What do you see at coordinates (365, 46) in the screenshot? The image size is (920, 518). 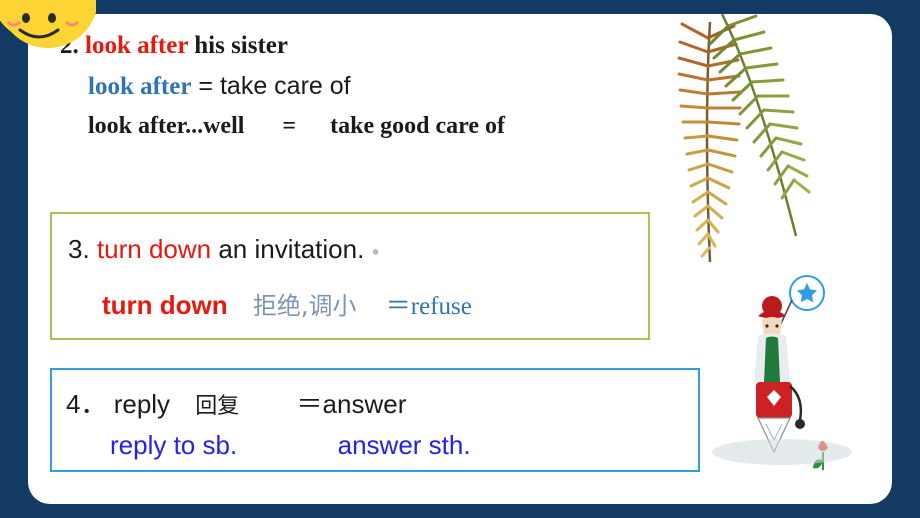 I see `item2-heading: 2. look after his sister` at bounding box center [365, 46].